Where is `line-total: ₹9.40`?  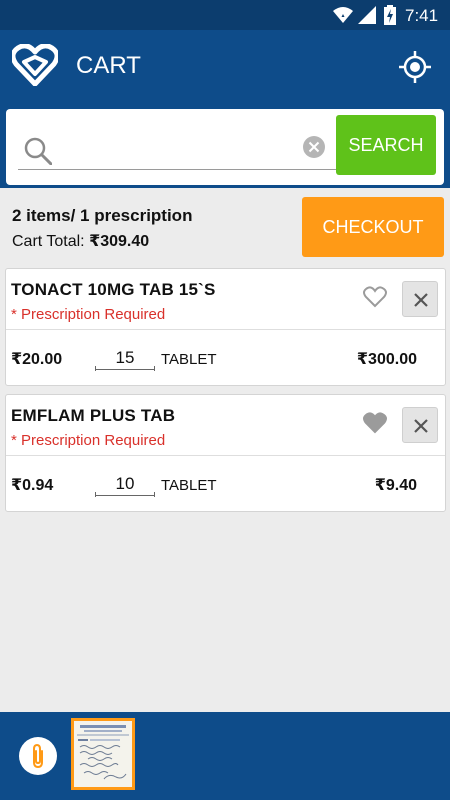 line-total: ₹9.40 is located at coordinates (395, 485).